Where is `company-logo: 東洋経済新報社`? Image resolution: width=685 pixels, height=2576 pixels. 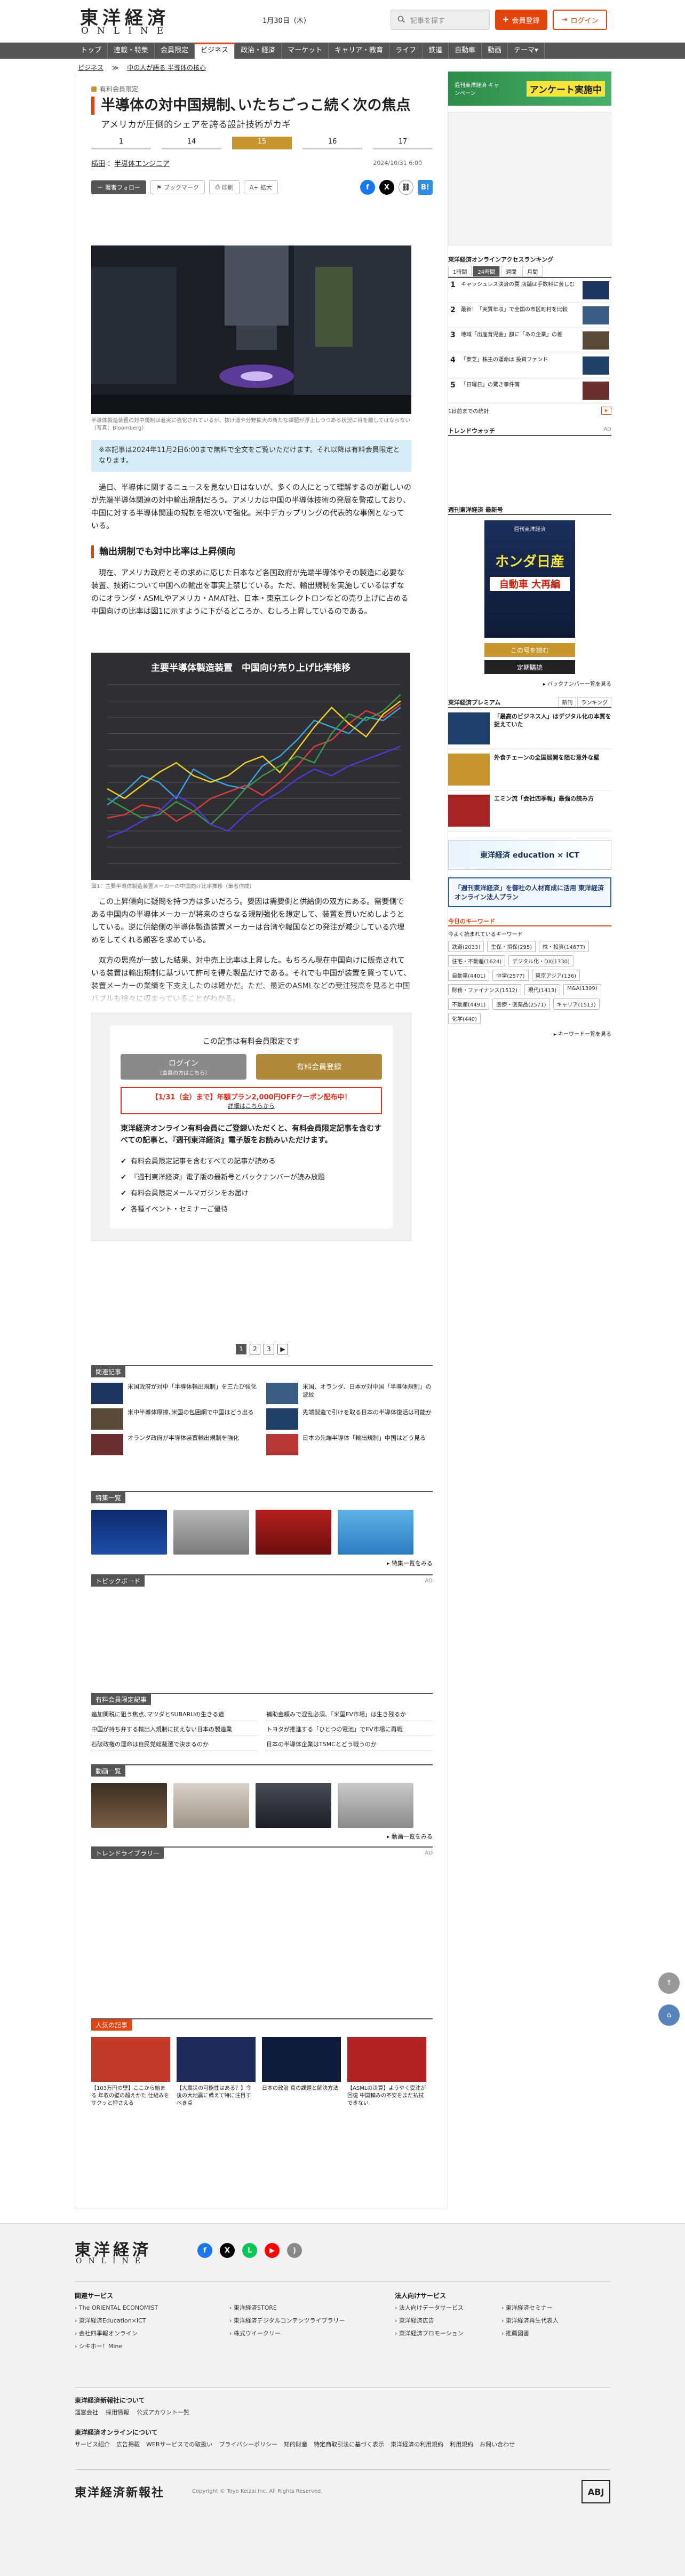 company-logo: 東洋経済新報社 is located at coordinates (120, 2491).